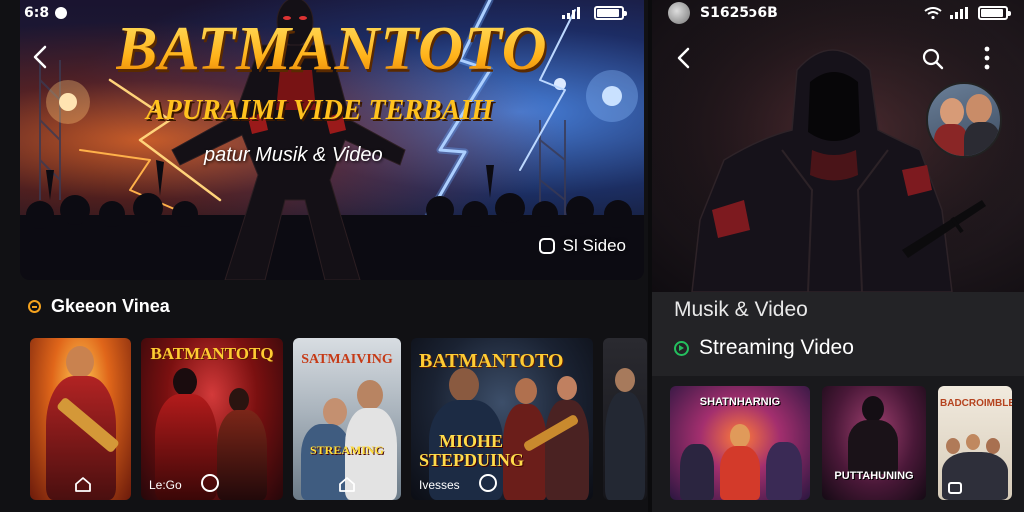 This screenshot has width=1024, height=512. What do you see at coordinates (933, 13) in the screenshot?
I see `wifi-icon` at bounding box center [933, 13].